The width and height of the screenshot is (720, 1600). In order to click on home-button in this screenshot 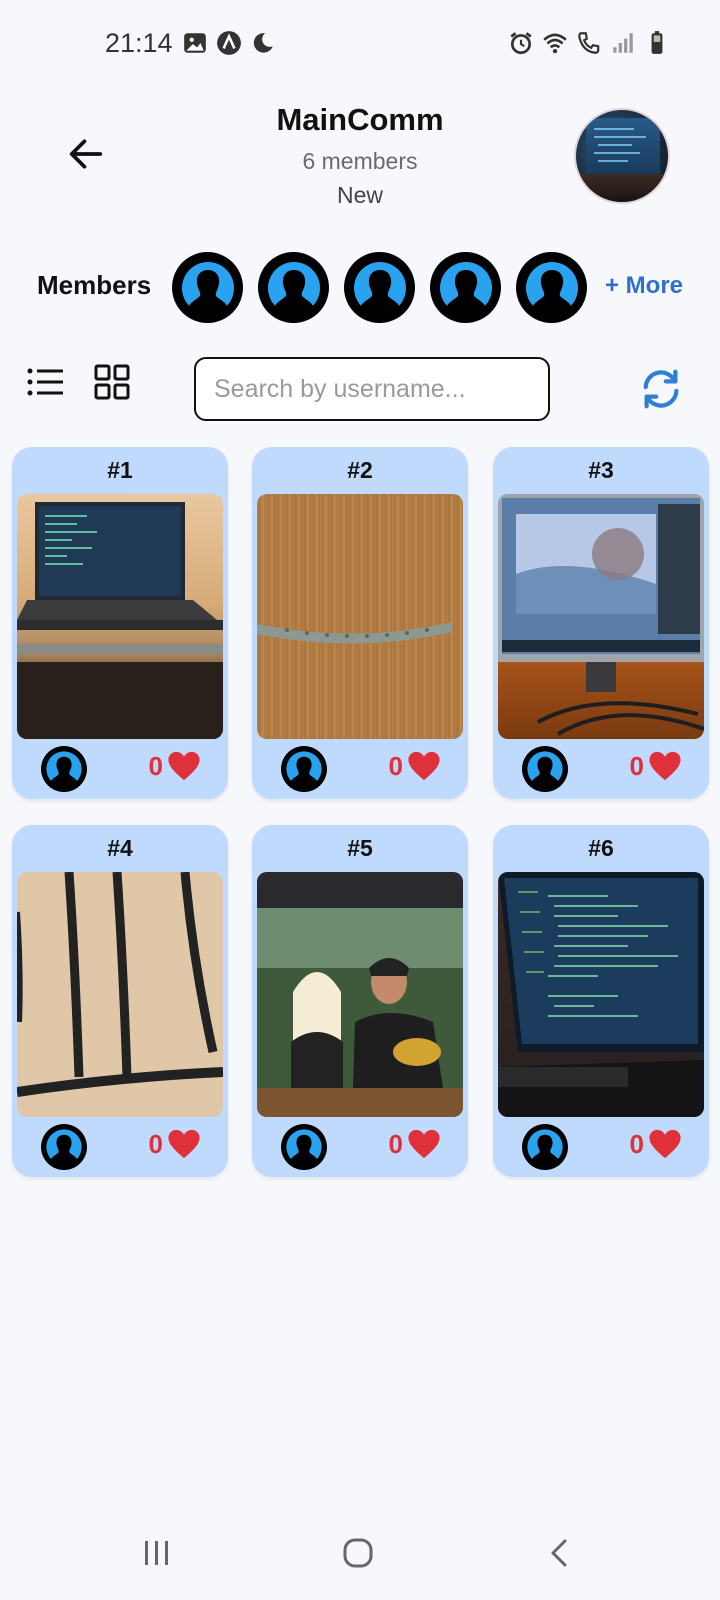, I will do `click(358, 1553)`.